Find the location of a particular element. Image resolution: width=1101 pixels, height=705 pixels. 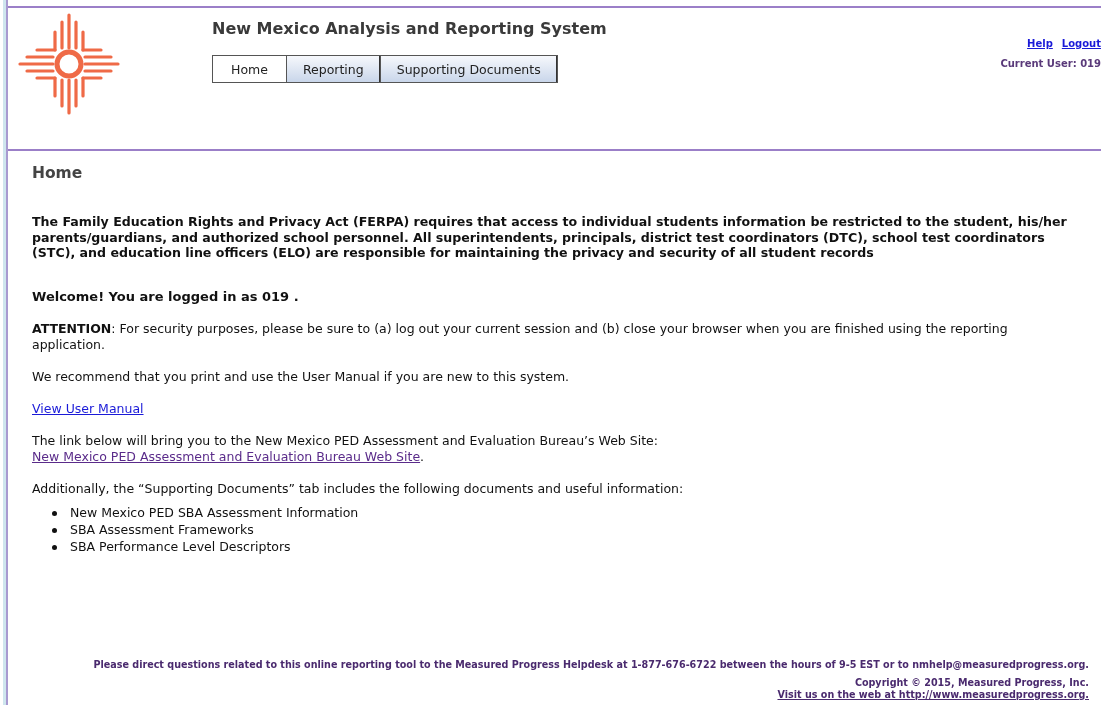

bureau-intro-text: The link below will bring you to the New Mexico PED Assessment and Evaluation Bureau’s Web Site: is located at coordinates (345, 440).